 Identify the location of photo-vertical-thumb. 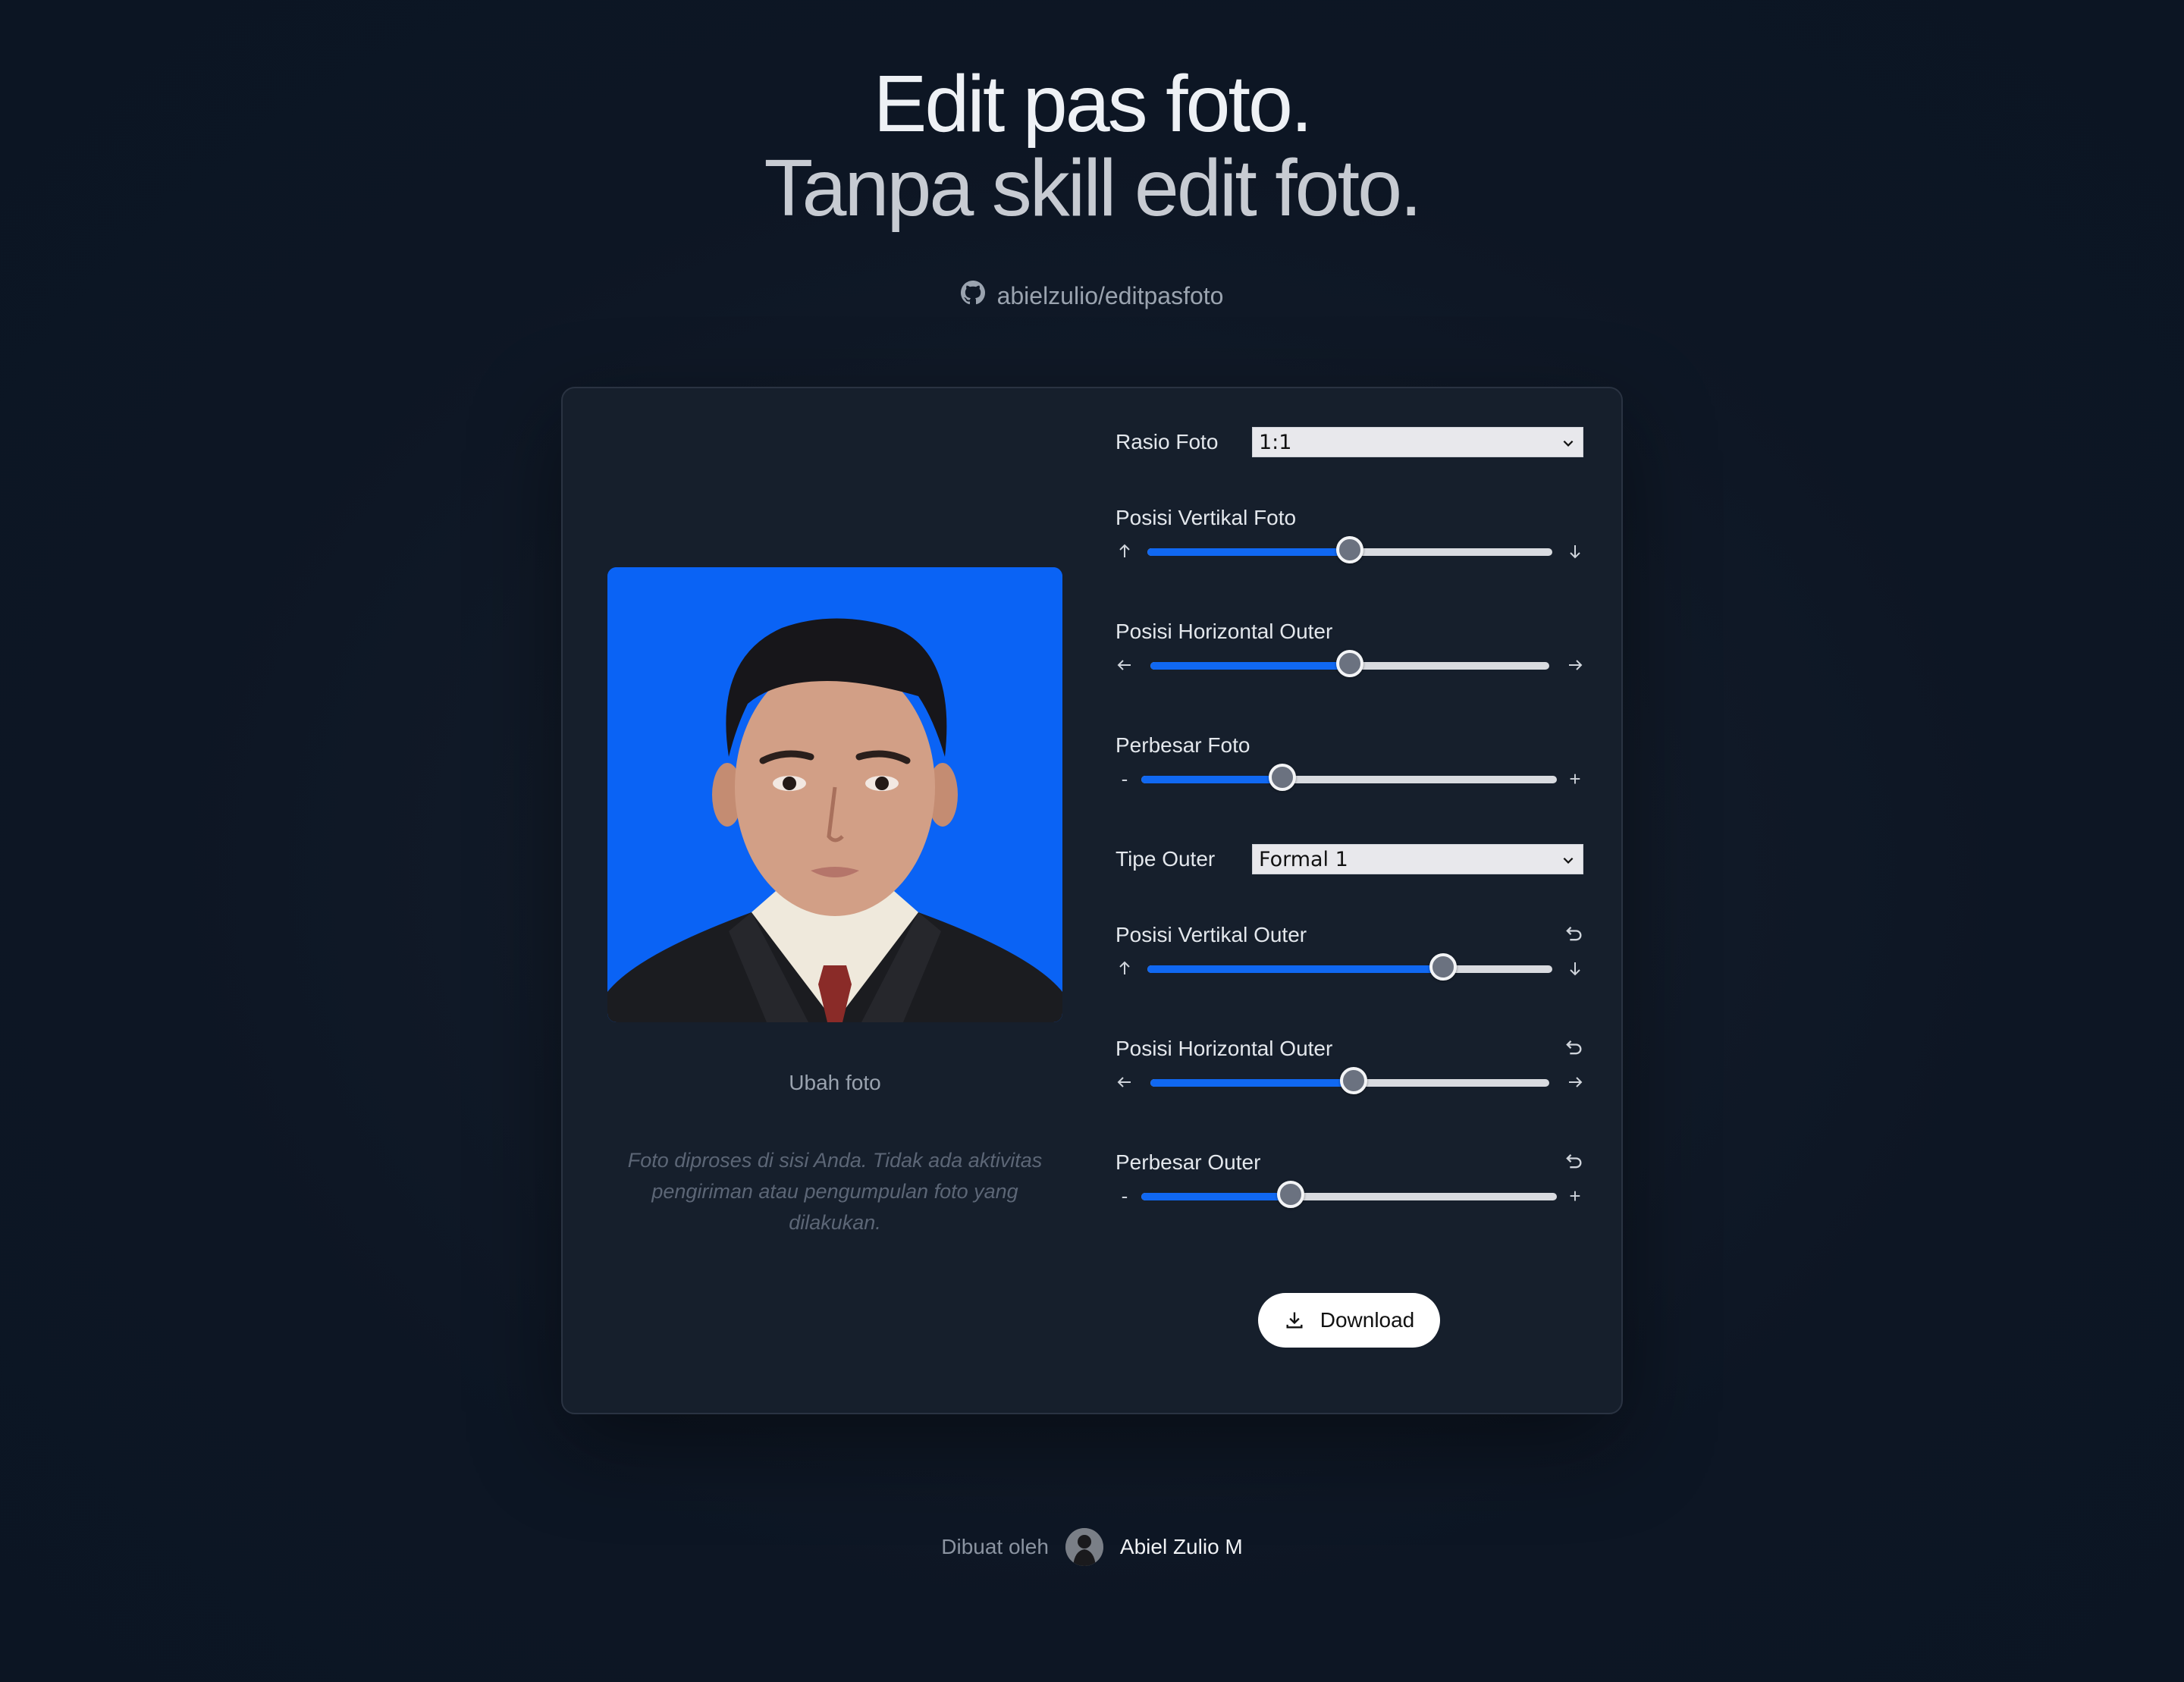
(1349, 549).